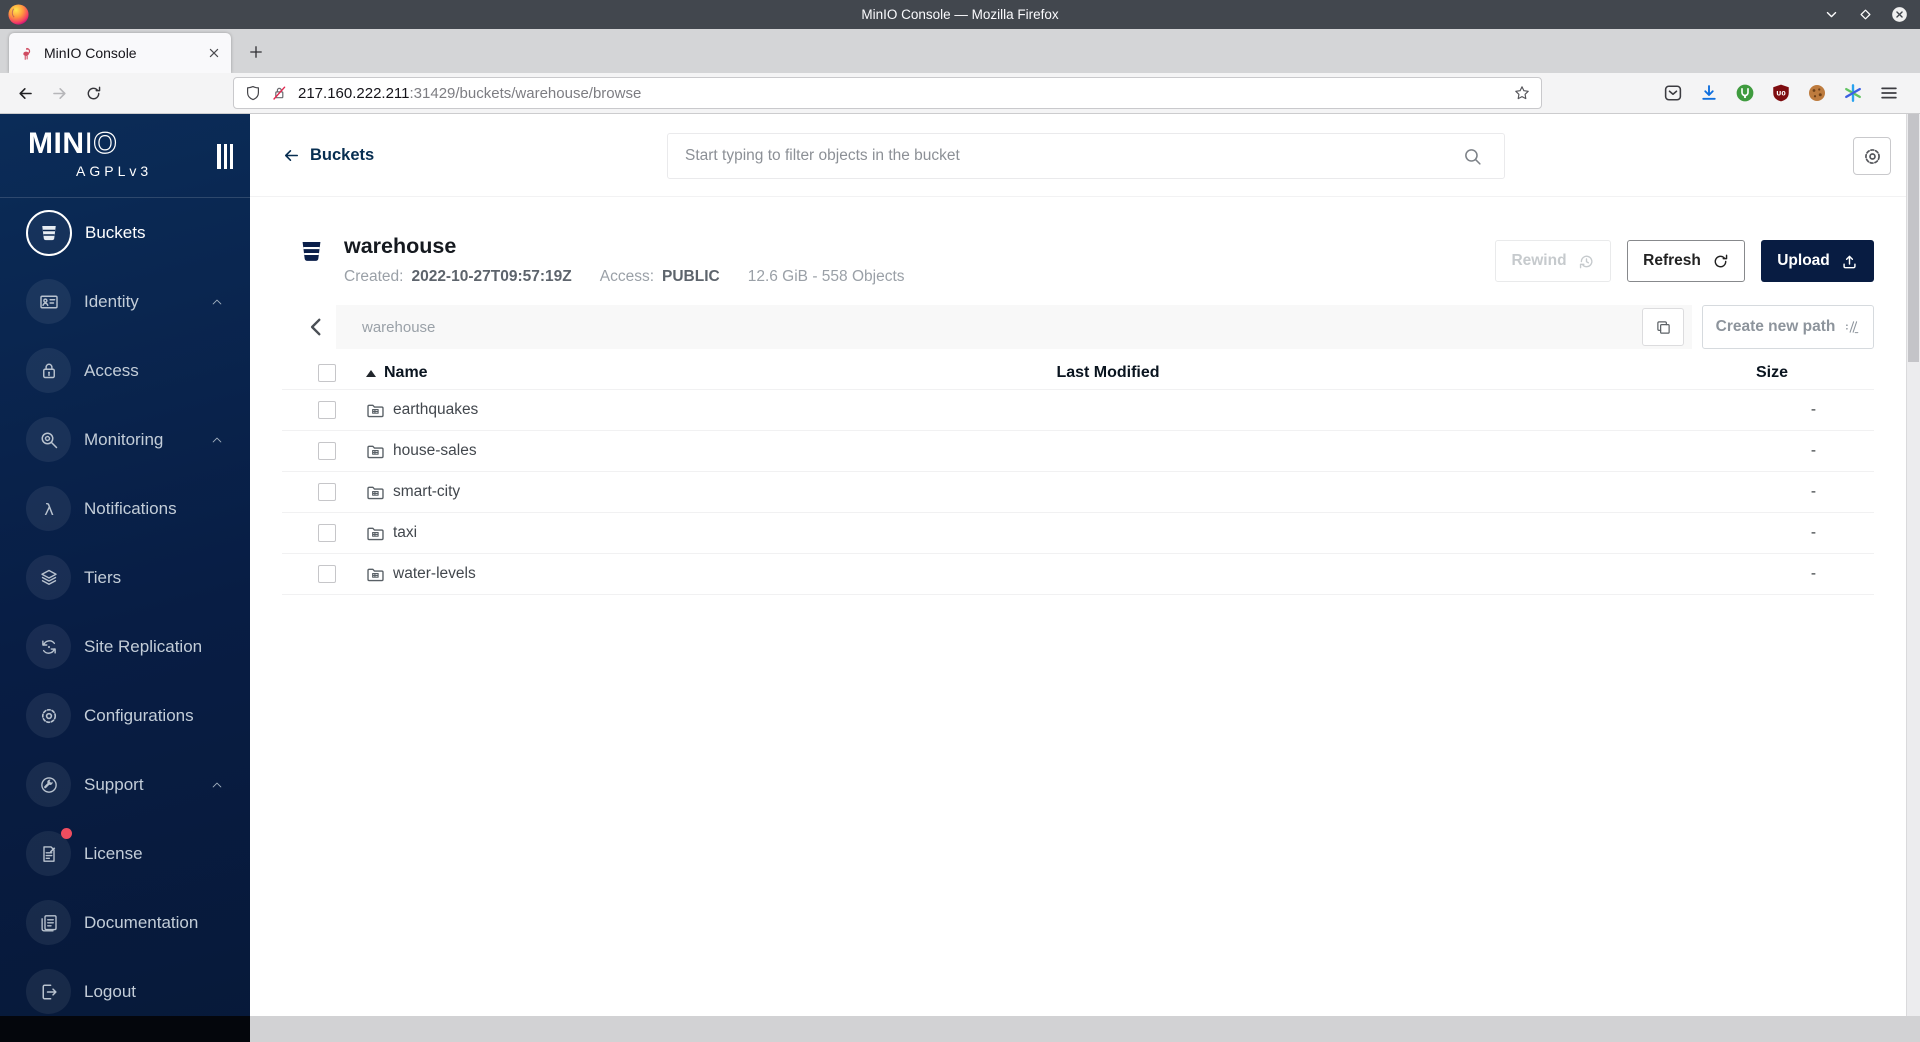  Describe the element at coordinates (426, 492) in the screenshot. I see `object-name: smart-city` at that location.